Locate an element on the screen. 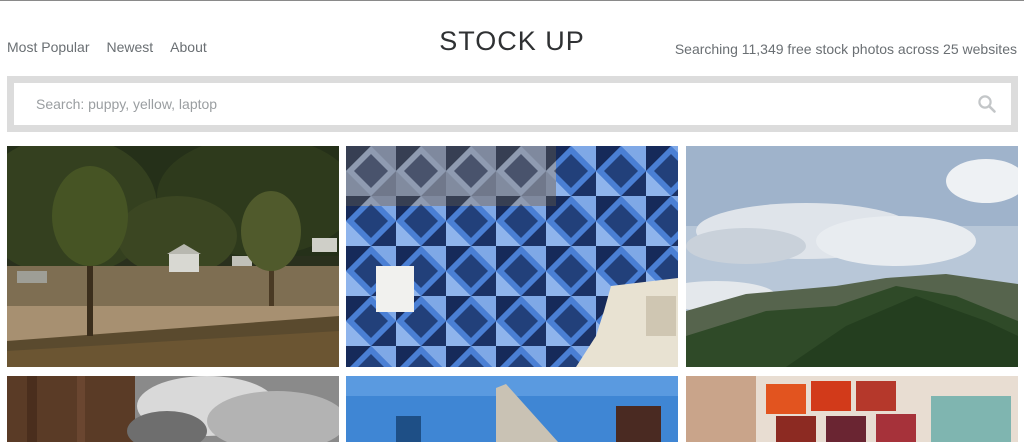 The image size is (1024, 442). search-input is located at coordinates (505, 104).